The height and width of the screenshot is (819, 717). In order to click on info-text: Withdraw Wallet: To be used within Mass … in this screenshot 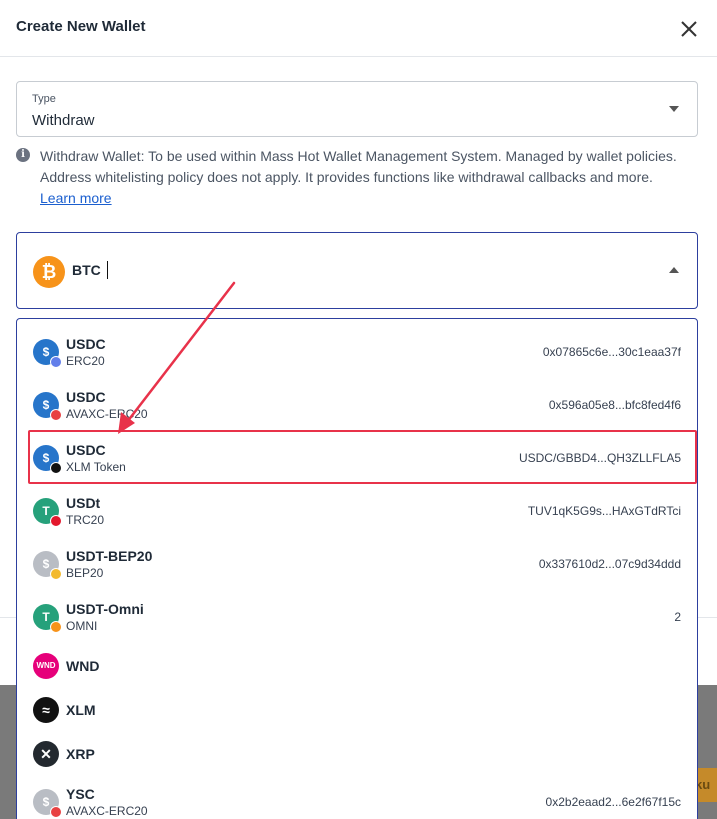, I will do `click(372, 177)`.